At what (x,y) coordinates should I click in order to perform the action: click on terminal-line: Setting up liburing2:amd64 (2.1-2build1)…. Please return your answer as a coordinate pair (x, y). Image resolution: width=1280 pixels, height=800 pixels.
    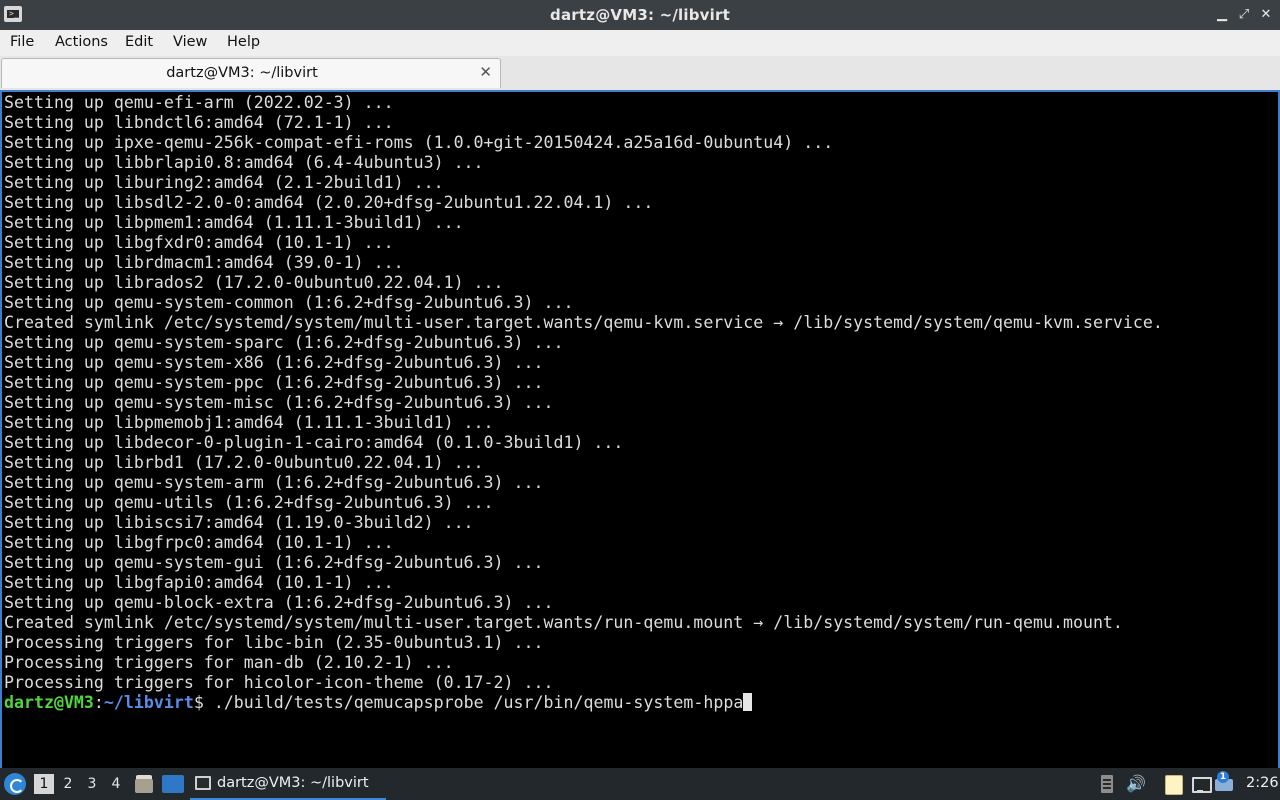
    Looking at the image, I should click on (224, 182).